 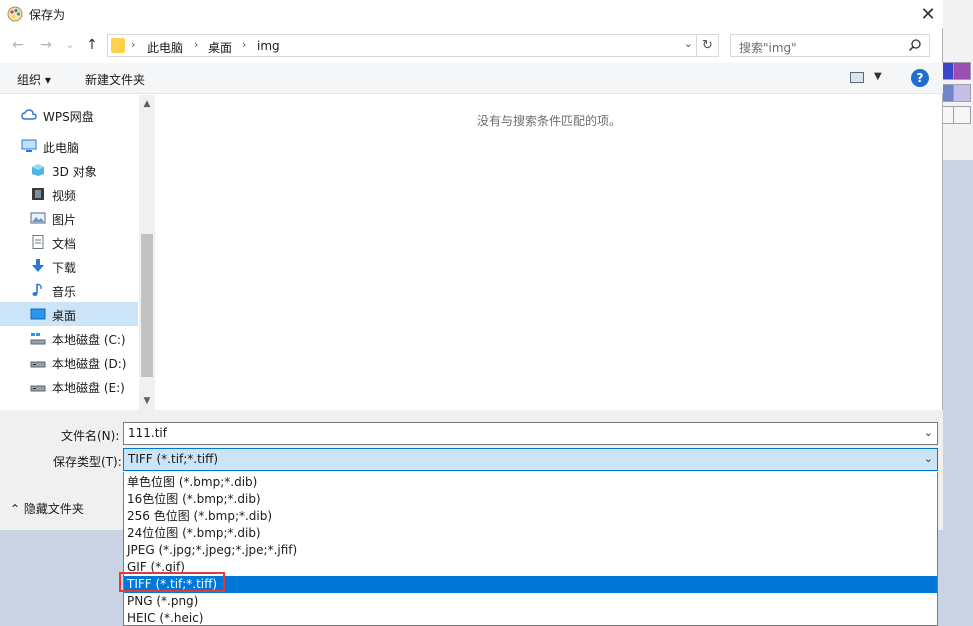 What do you see at coordinates (37, 289) in the screenshot?
I see `music-icon` at bounding box center [37, 289].